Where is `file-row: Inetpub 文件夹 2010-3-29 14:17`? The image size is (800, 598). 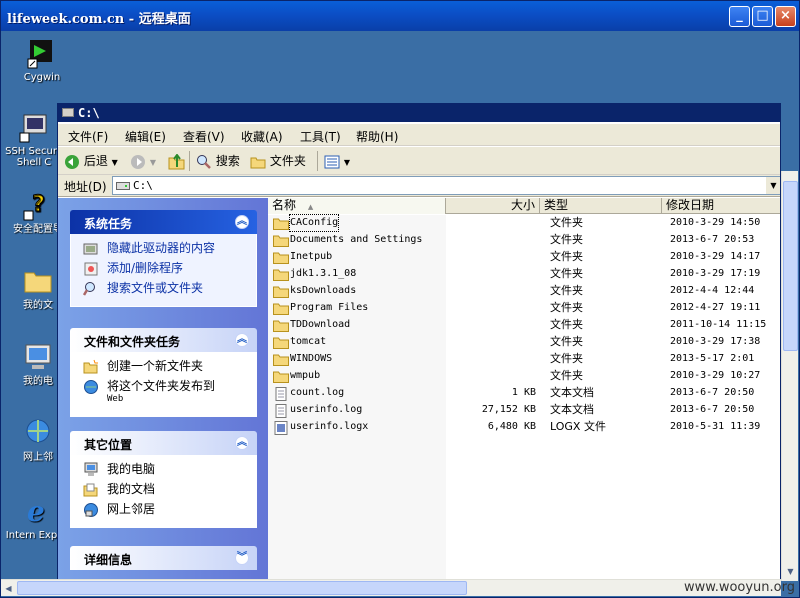 file-row: Inetpub 文件夹 2010-3-29 14:17 is located at coordinates (524, 257).